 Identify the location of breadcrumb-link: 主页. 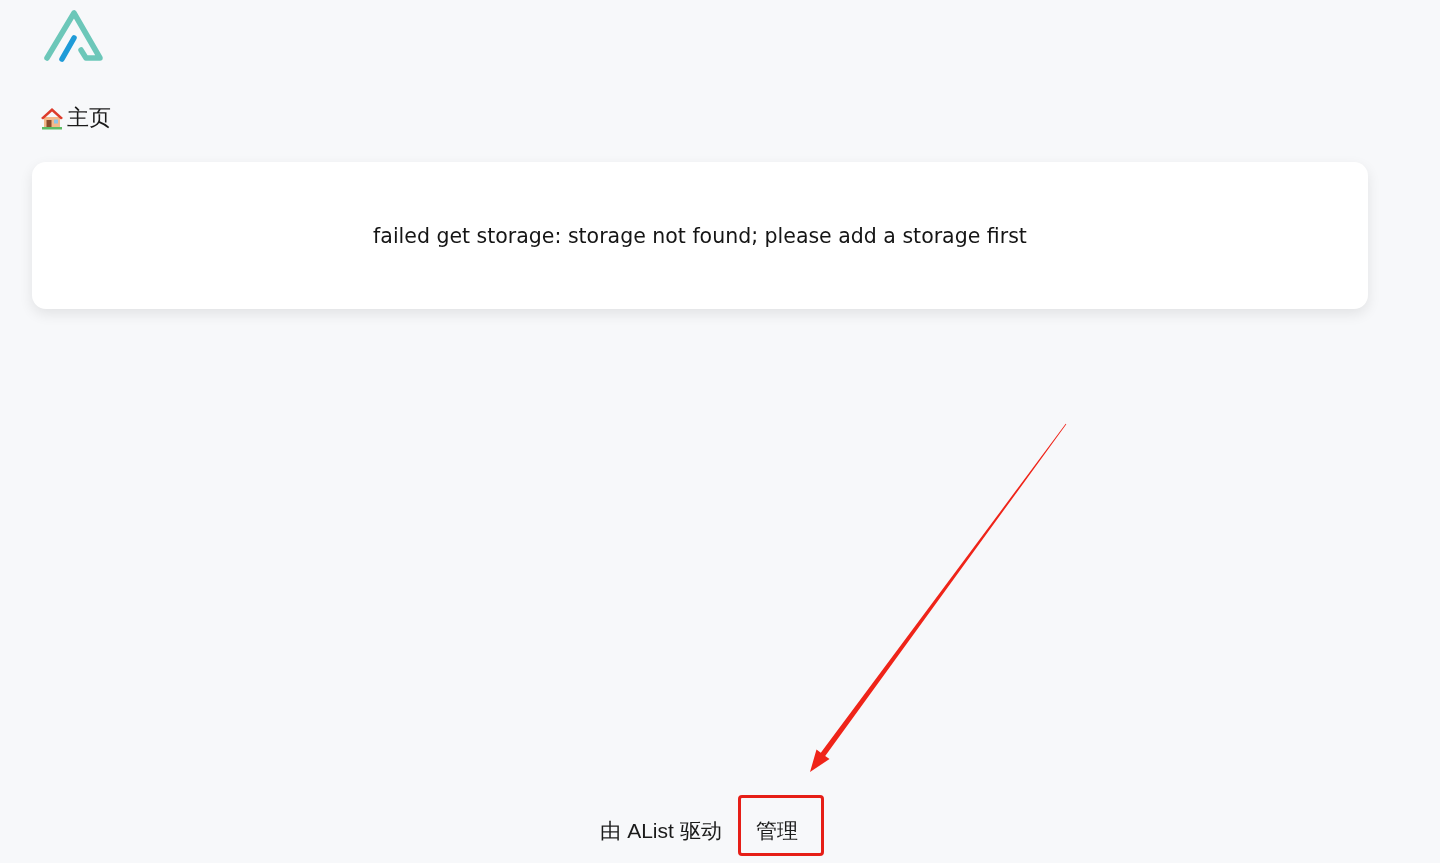
(75, 118).